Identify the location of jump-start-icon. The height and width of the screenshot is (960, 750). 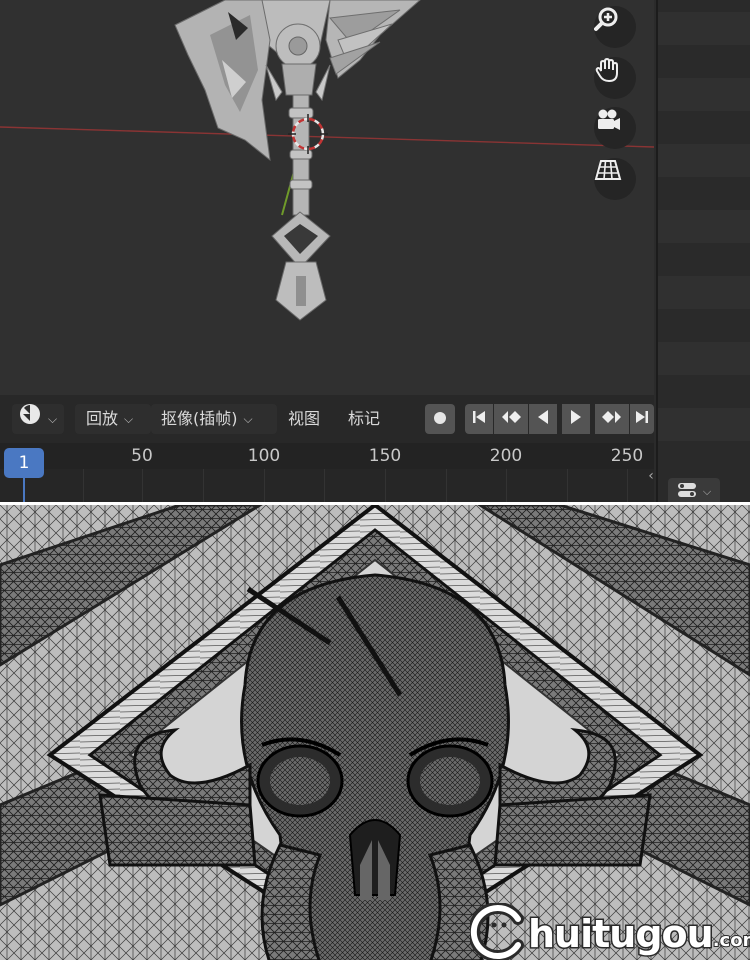
(479, 419).